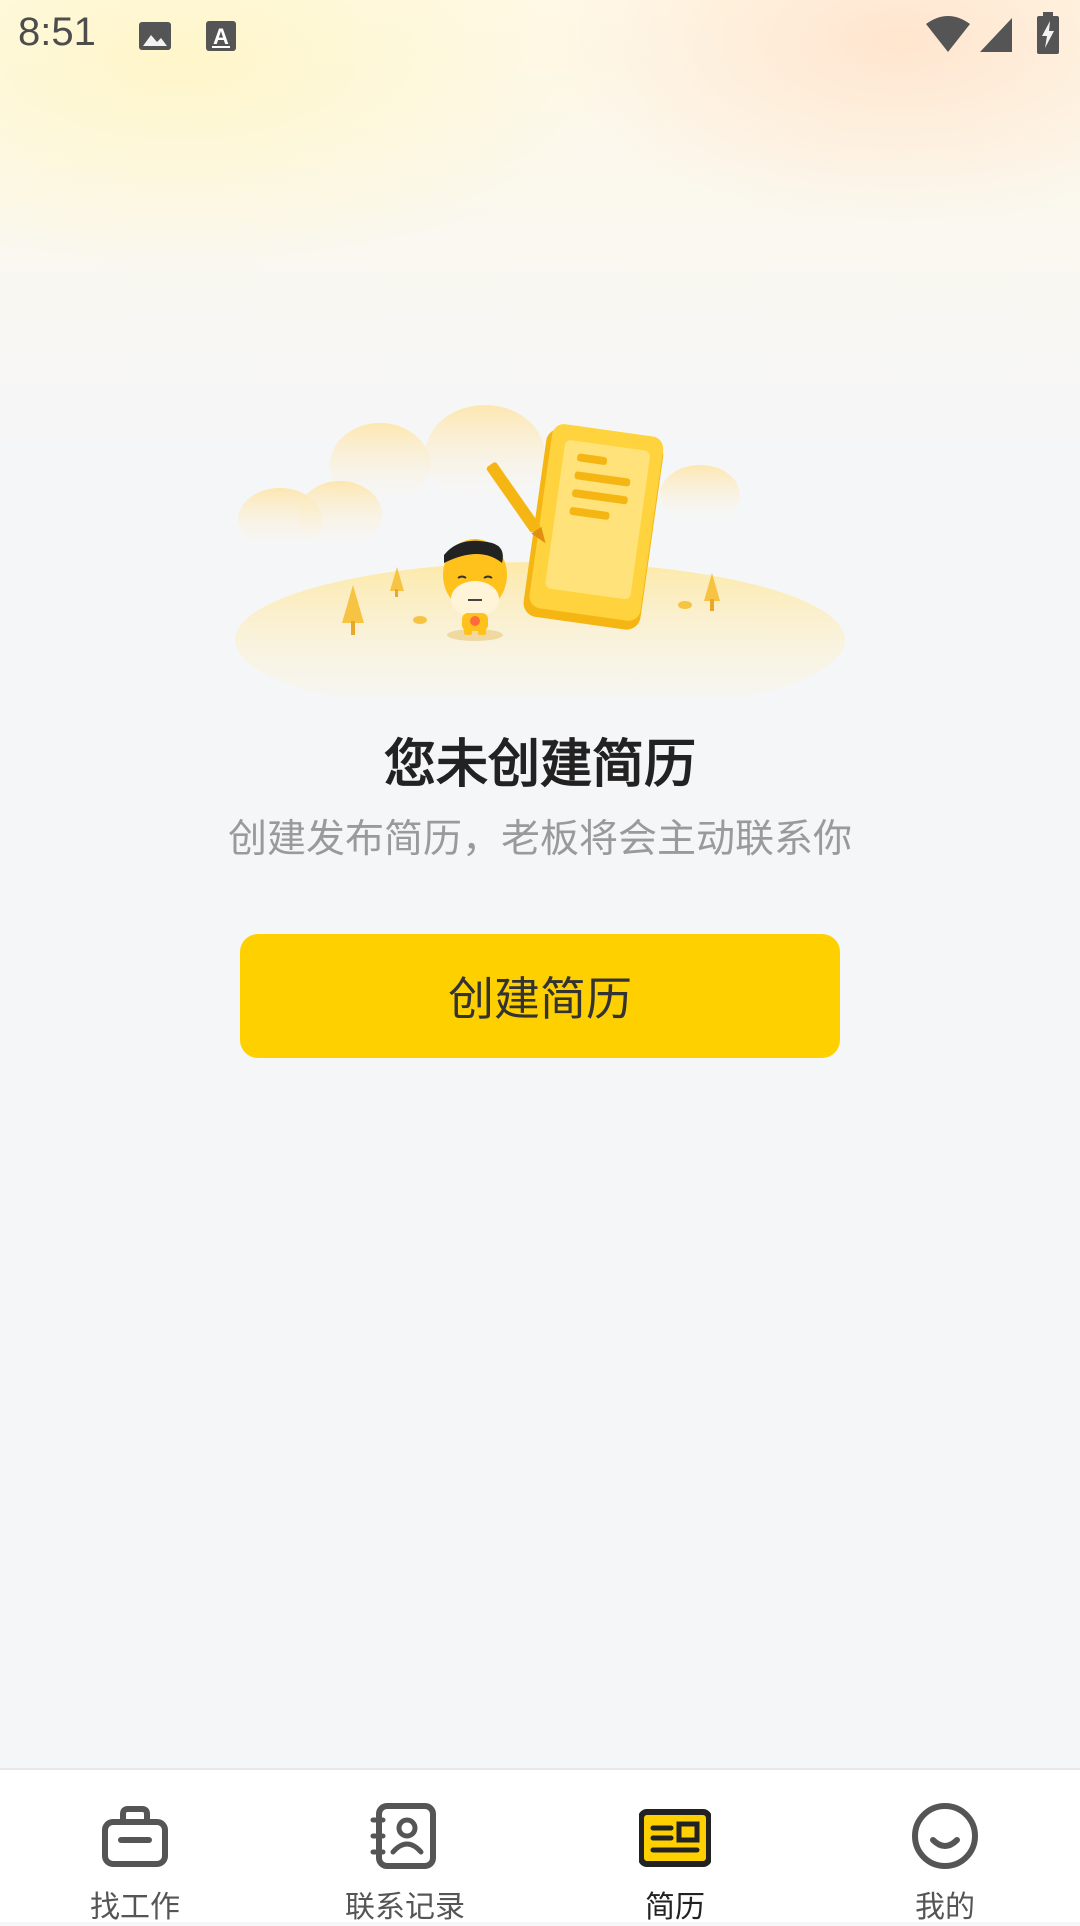 The height and width of the screenshot is (1926, 1080). What do you see at coordinates (540, 556) in the screenshot?
I see `mascot-with-resume-illustration` at bounding box center [540, 556].